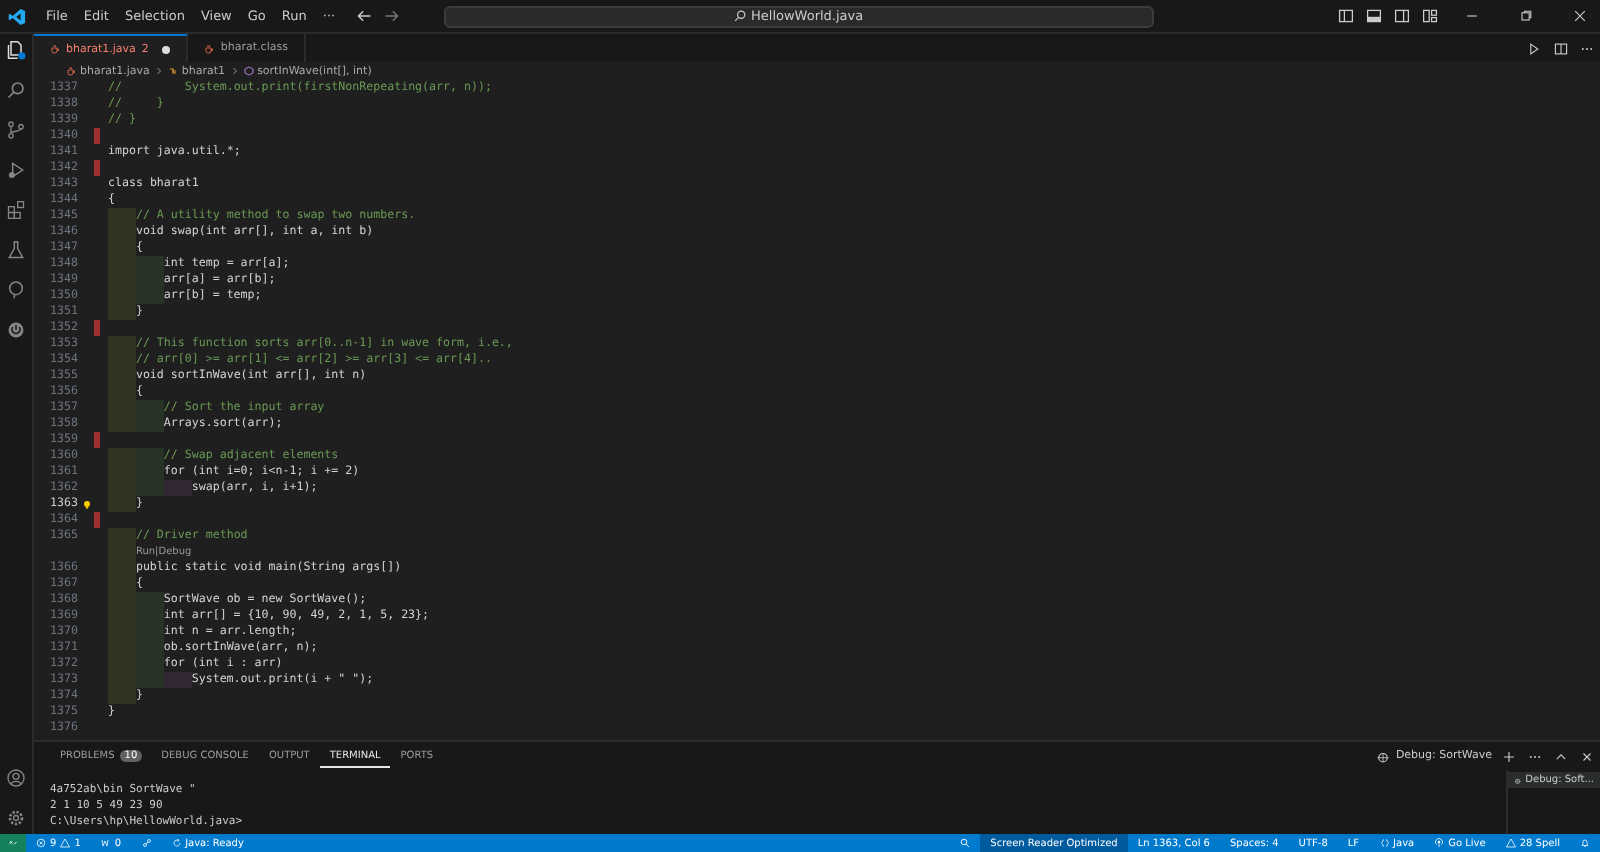  Describe the element at coordinates (965, 843) in the screenshot. I see `zoom-icon` at that location.